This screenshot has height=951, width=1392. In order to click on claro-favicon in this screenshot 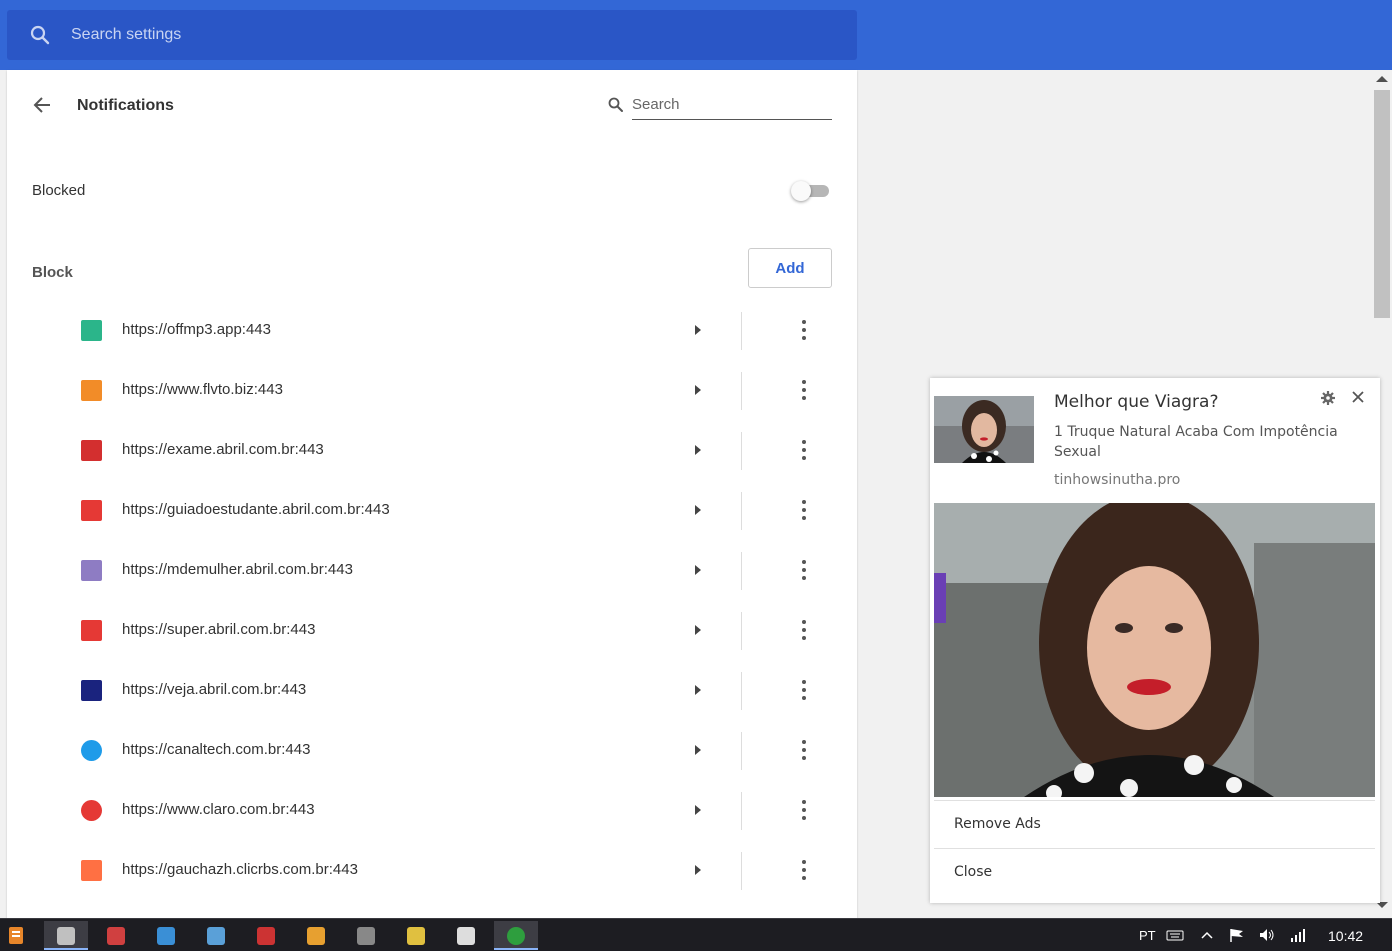, I will do `click(91, 810)`.